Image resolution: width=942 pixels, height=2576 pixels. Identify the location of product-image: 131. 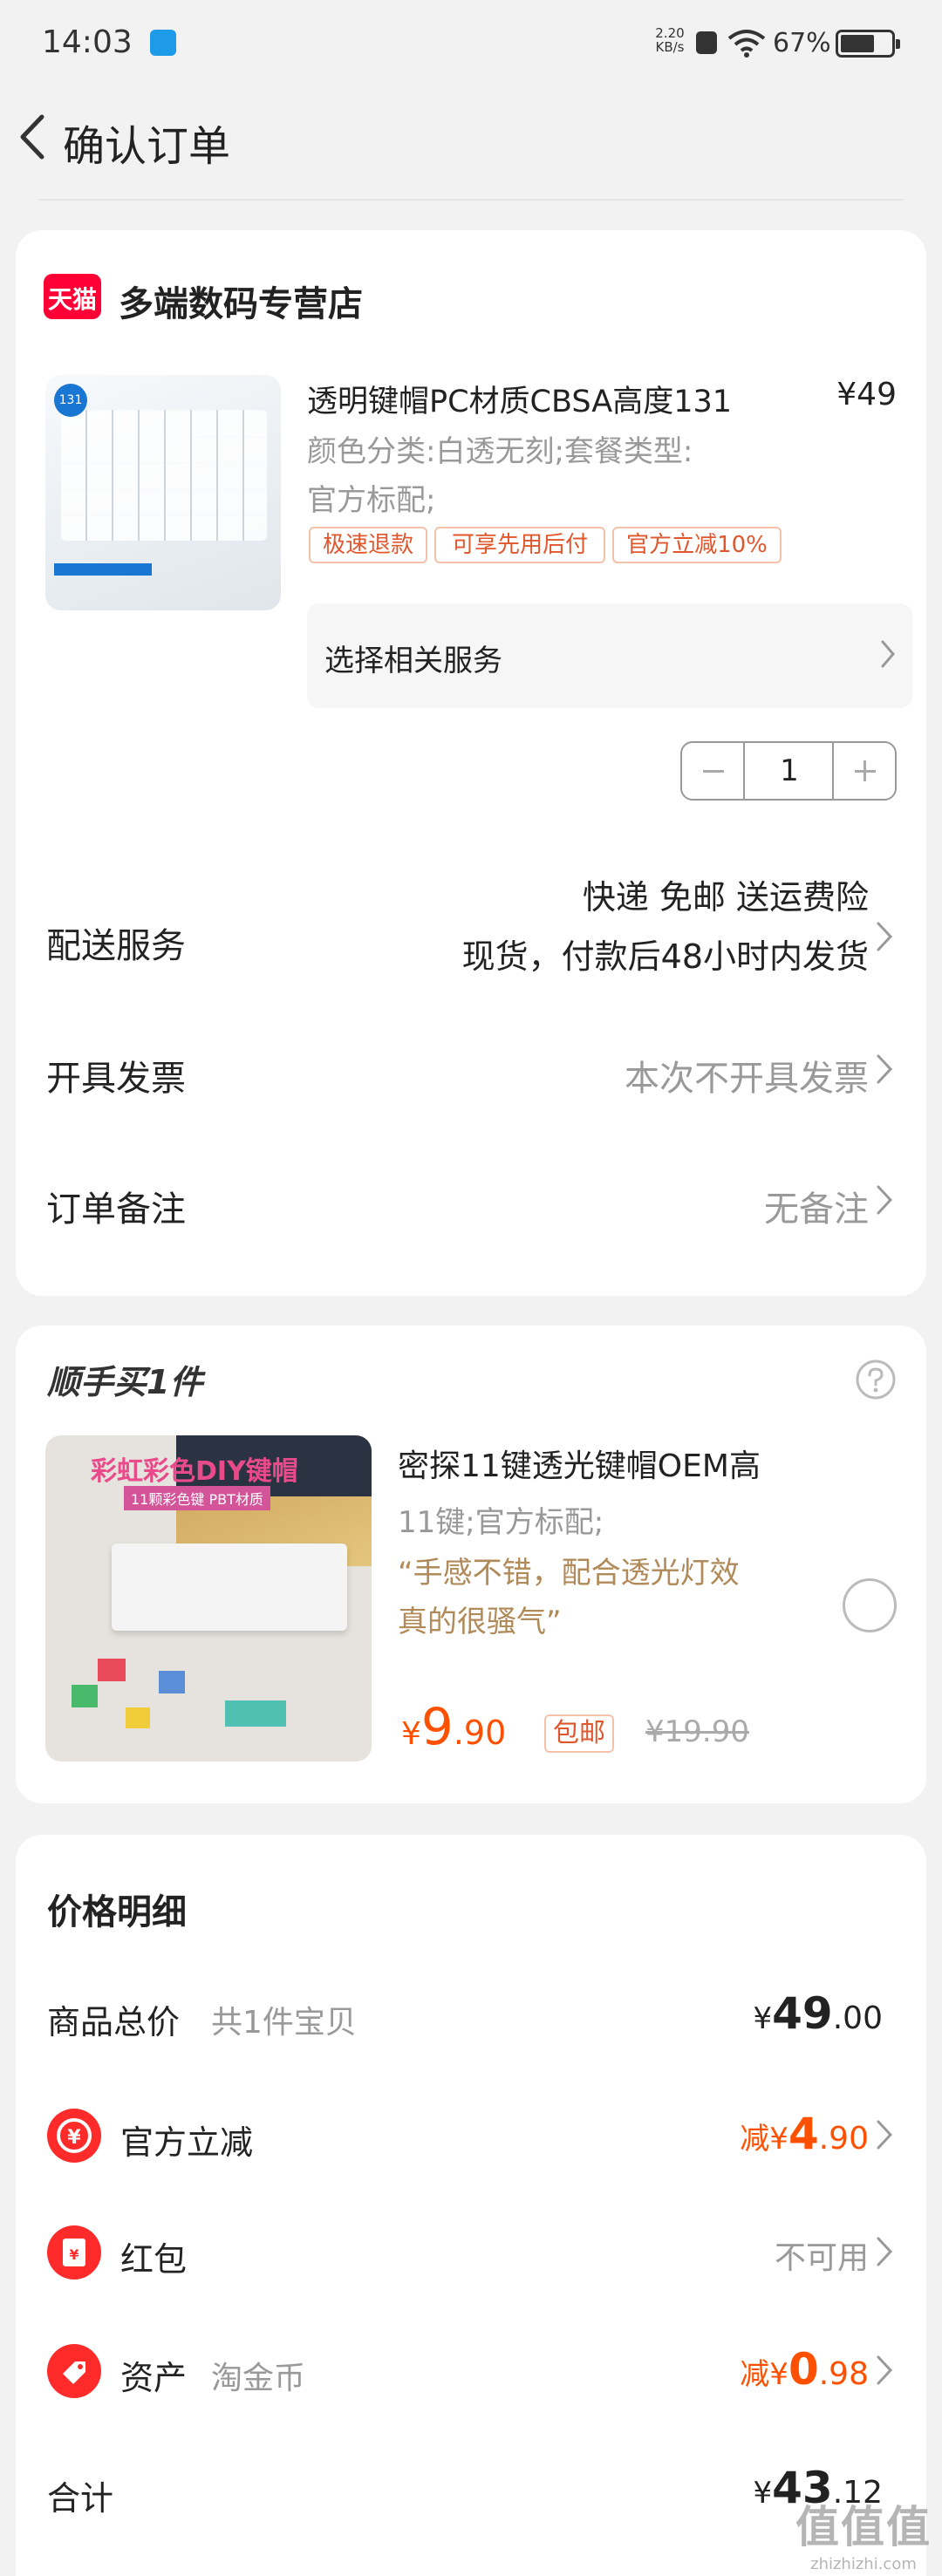
(163, 493).